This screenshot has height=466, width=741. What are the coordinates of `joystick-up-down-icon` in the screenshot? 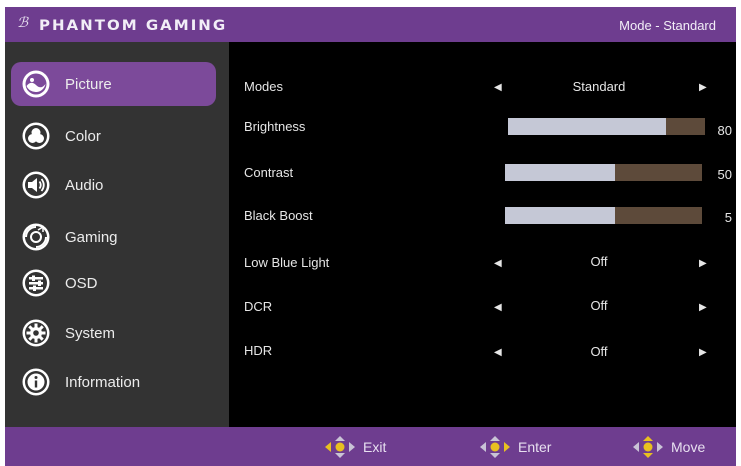 It's located at (648, 447).